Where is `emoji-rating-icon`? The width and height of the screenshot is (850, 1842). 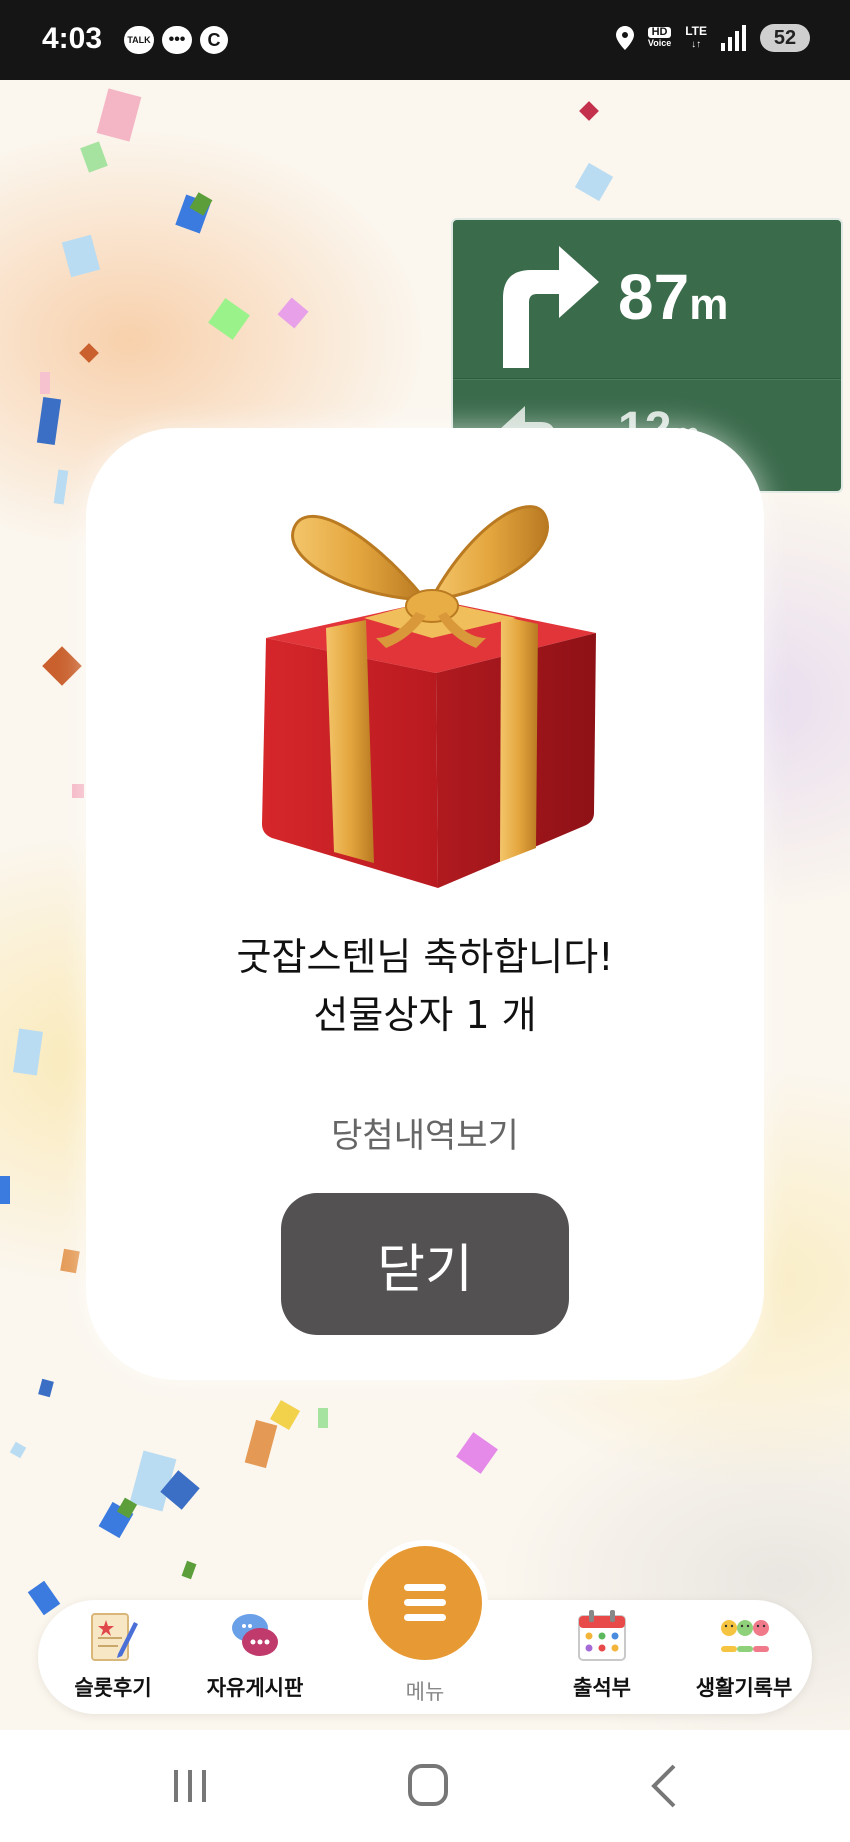 emoji-rating-icon is located at coordinates (745, 1636).